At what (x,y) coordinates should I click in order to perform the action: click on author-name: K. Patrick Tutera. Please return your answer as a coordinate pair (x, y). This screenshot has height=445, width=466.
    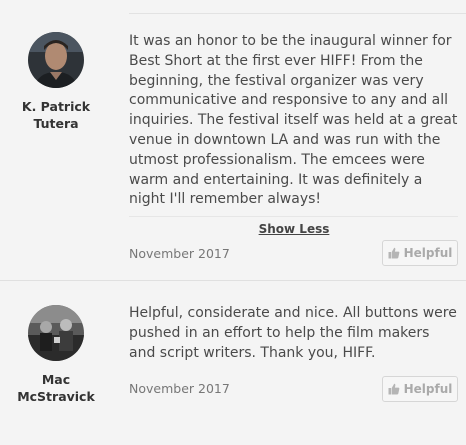
    Looking at the image, I should click on (56, 115).